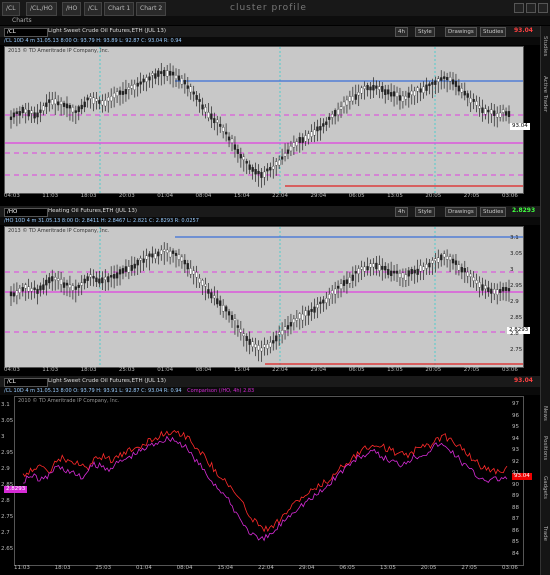 The height and width of the screenshot is (575, 550). I want to click on tab-cl: /CL, so click(11, 9).